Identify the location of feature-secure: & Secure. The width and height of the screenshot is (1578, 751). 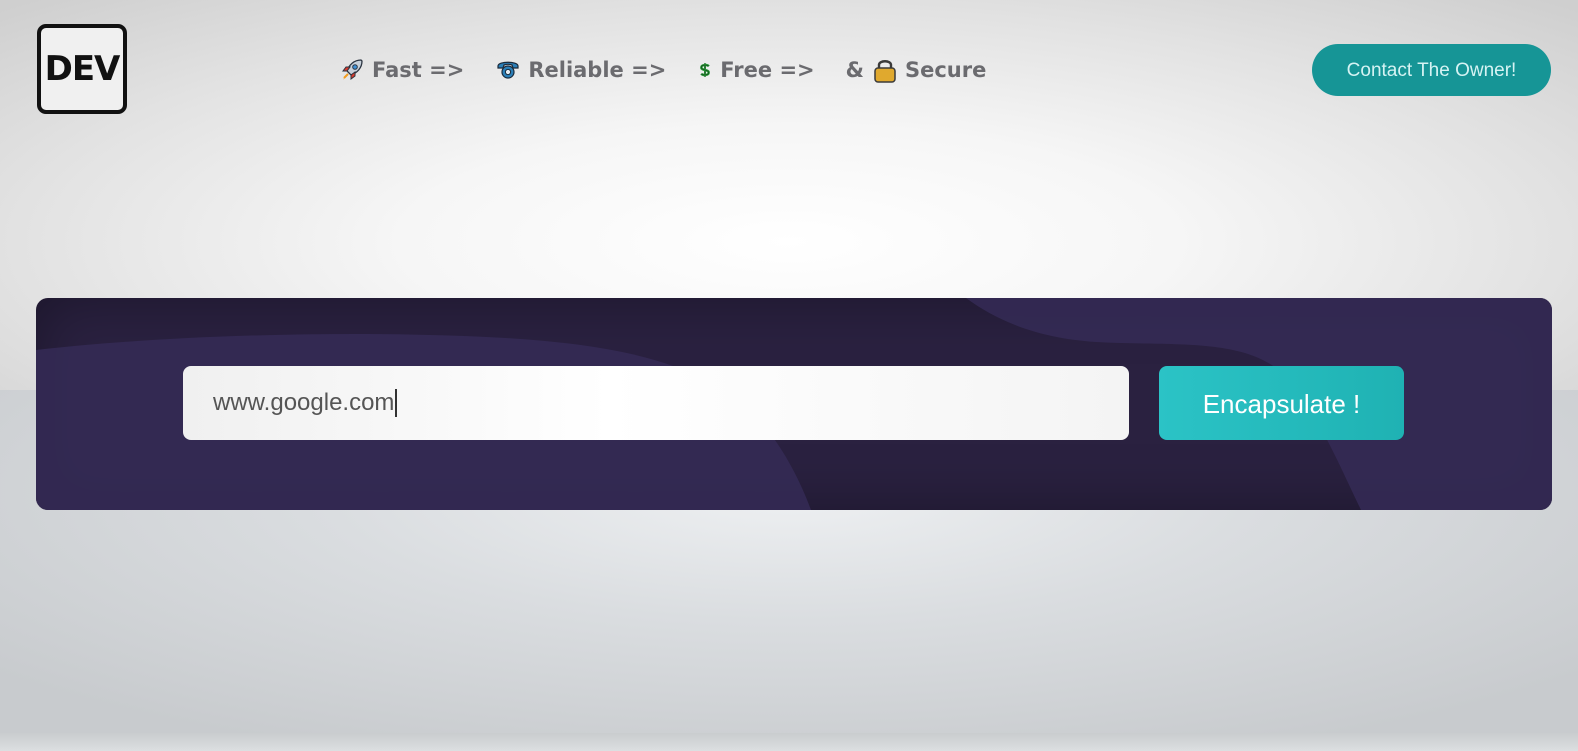
(916, 70).